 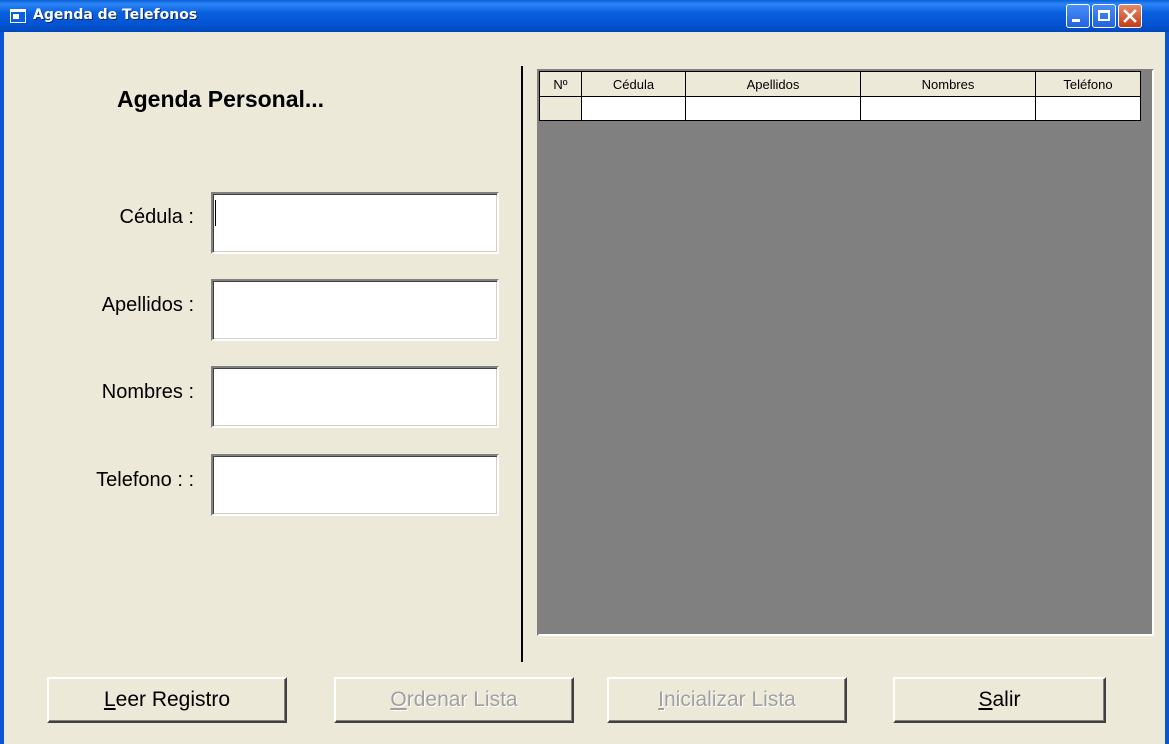 I want to click on leer-registro-button: Leer Registro, so click(x=167, y=700).